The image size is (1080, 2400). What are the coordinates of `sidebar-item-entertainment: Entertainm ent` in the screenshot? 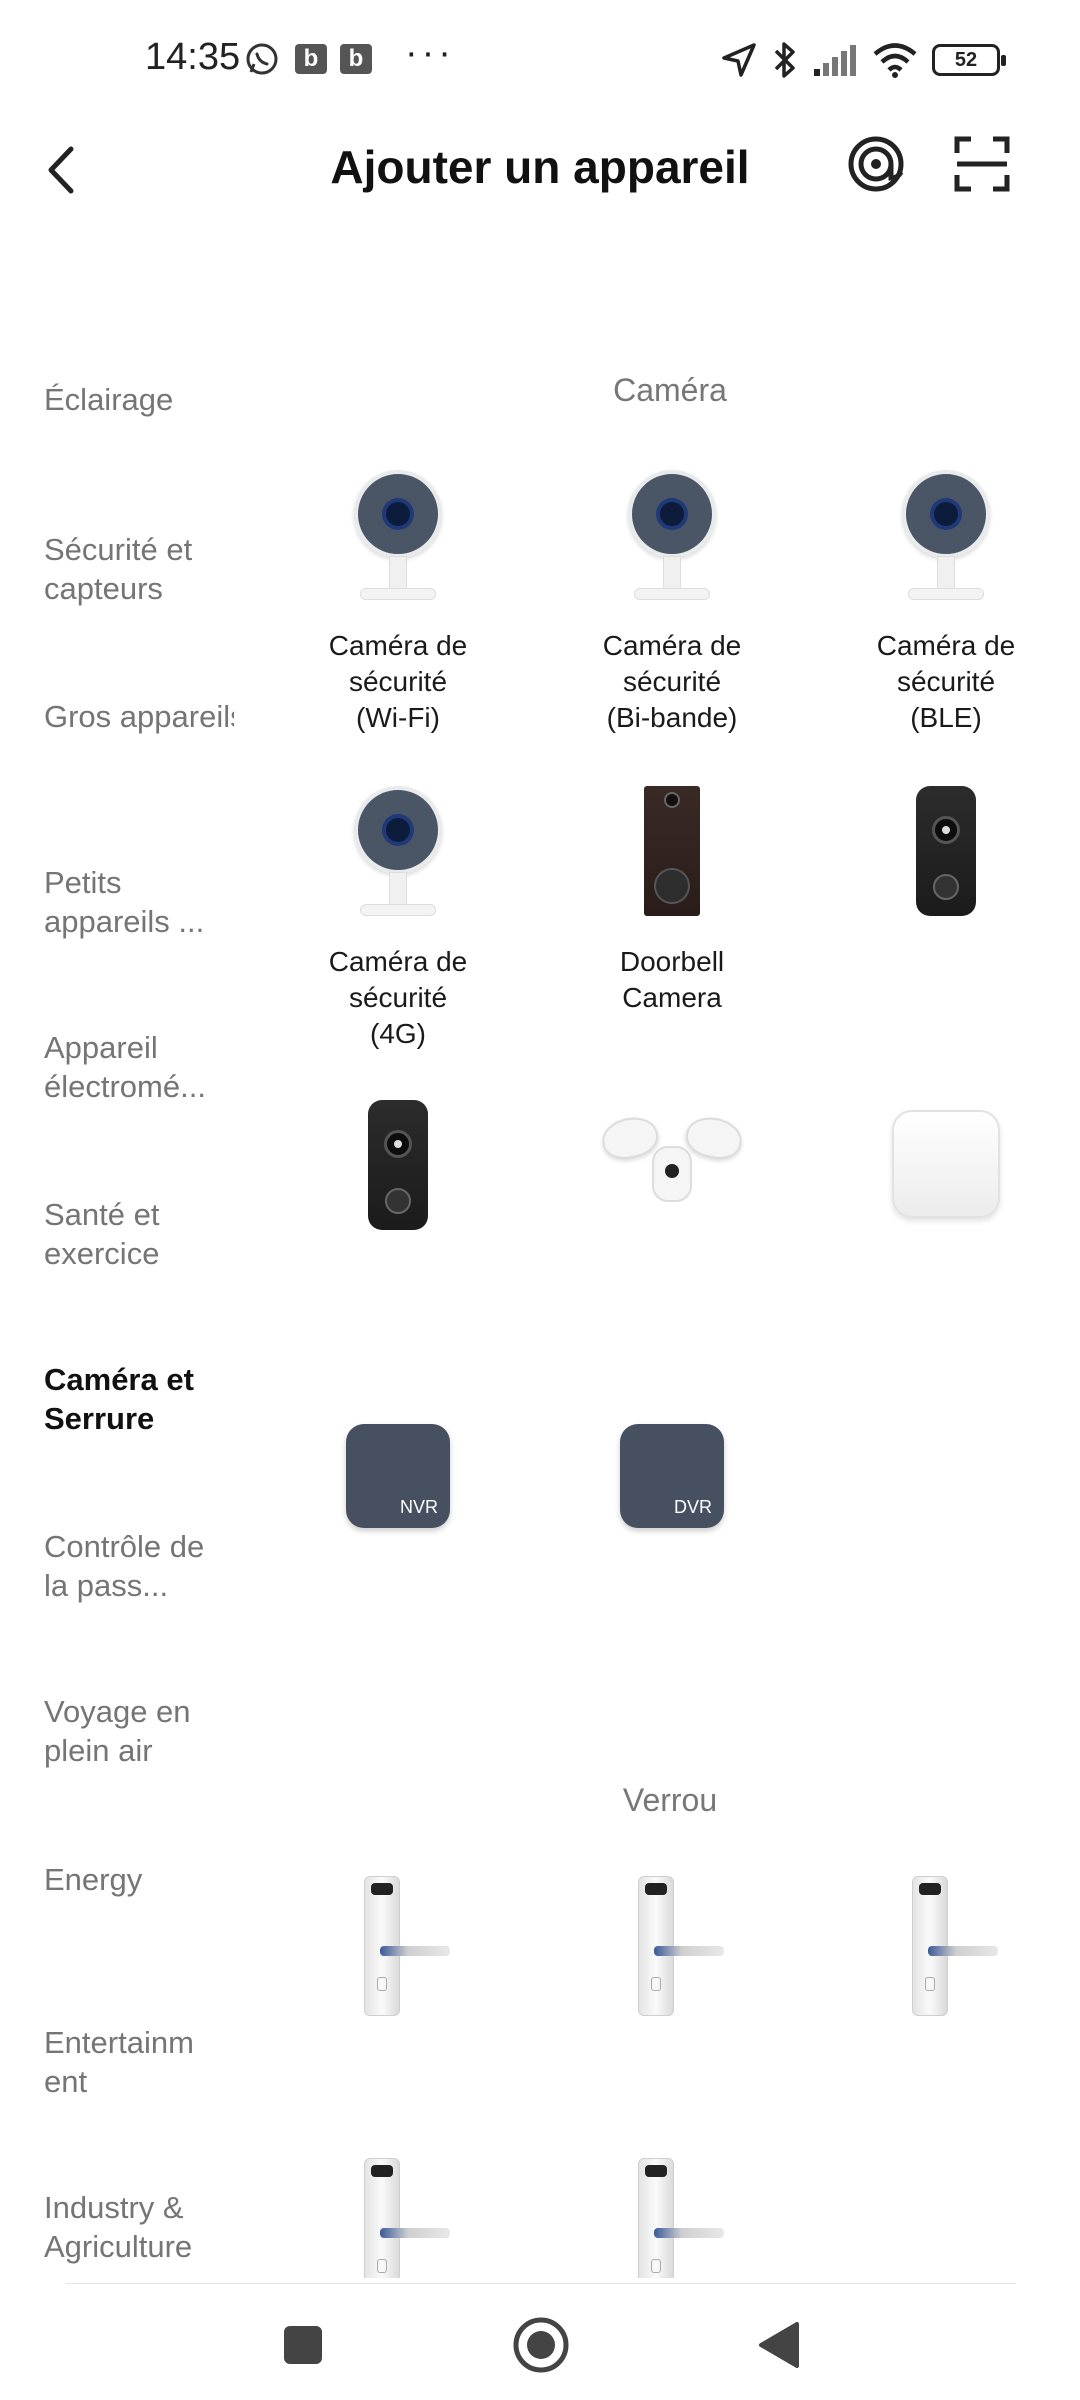 It's located at (139, 2062).